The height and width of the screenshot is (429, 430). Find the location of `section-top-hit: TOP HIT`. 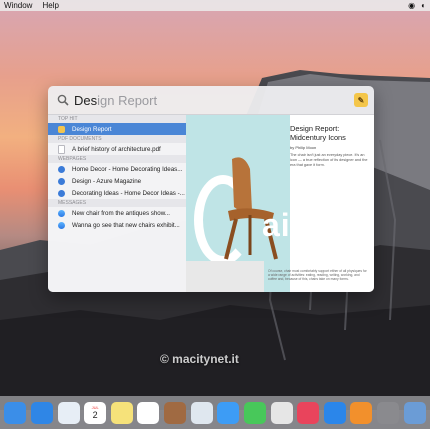

section-top-hit: TOP HIT is located at coordinates (117, 119).